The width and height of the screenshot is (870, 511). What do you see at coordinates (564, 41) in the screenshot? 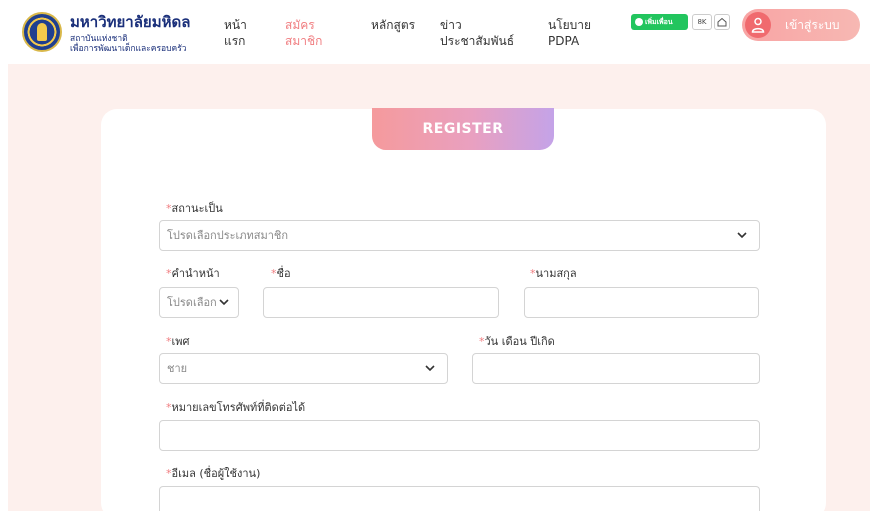
I see `nav-pdpa-line2: PDPA` at bounding box center [564, 41].